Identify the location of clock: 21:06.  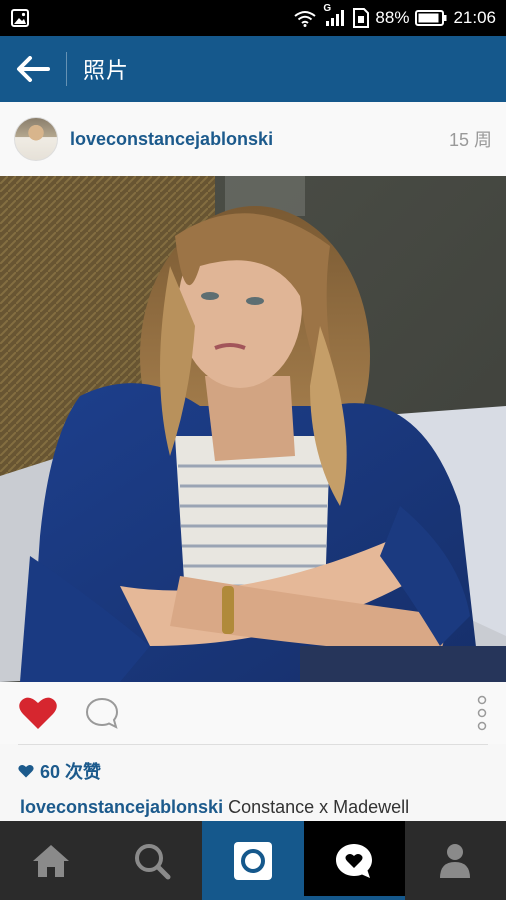
(474, 17).